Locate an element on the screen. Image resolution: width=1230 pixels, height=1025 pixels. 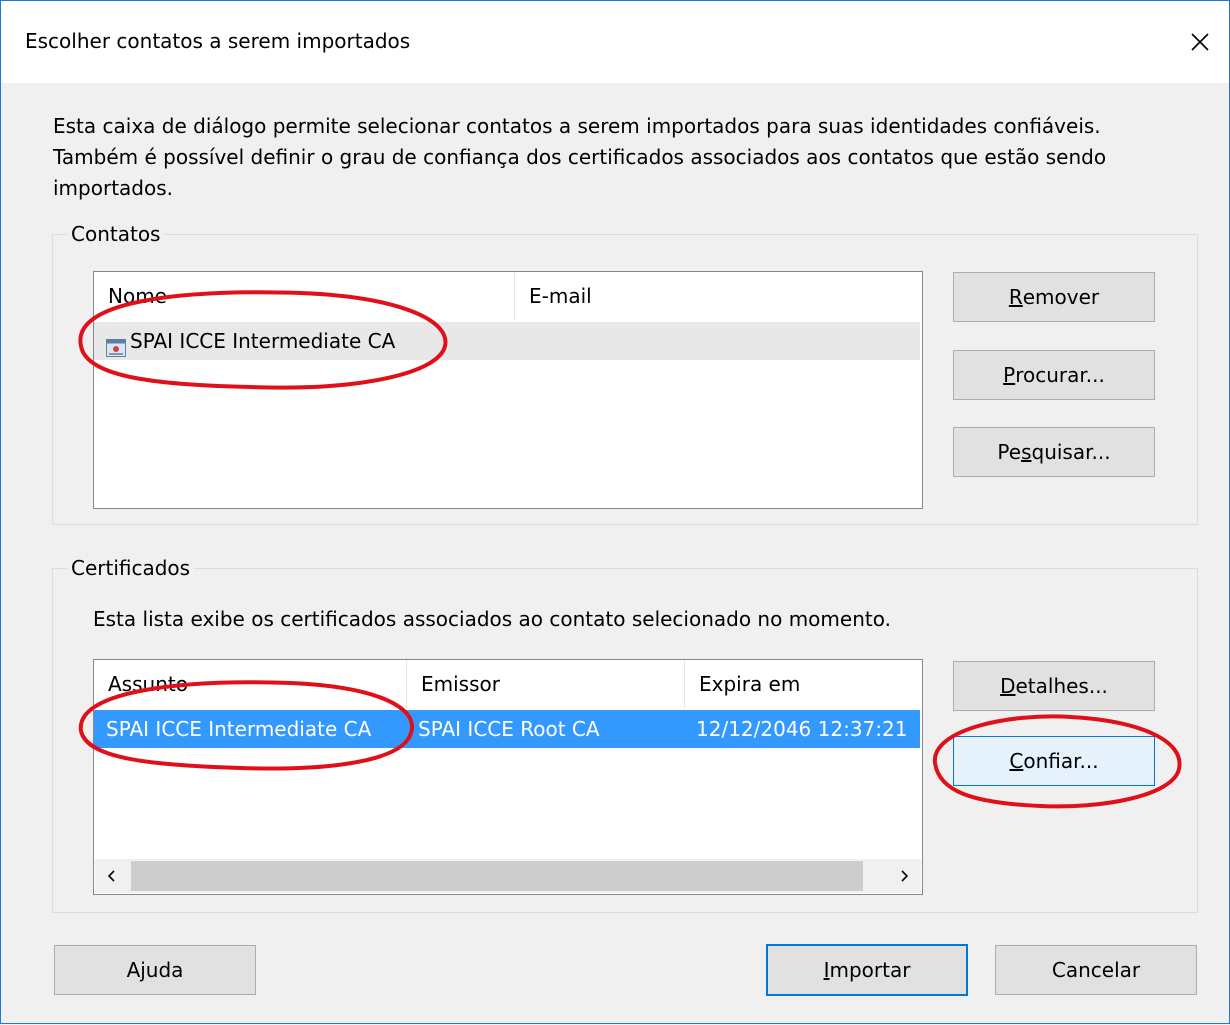
scrollbar-thumb is located at coordinates (497, 876).